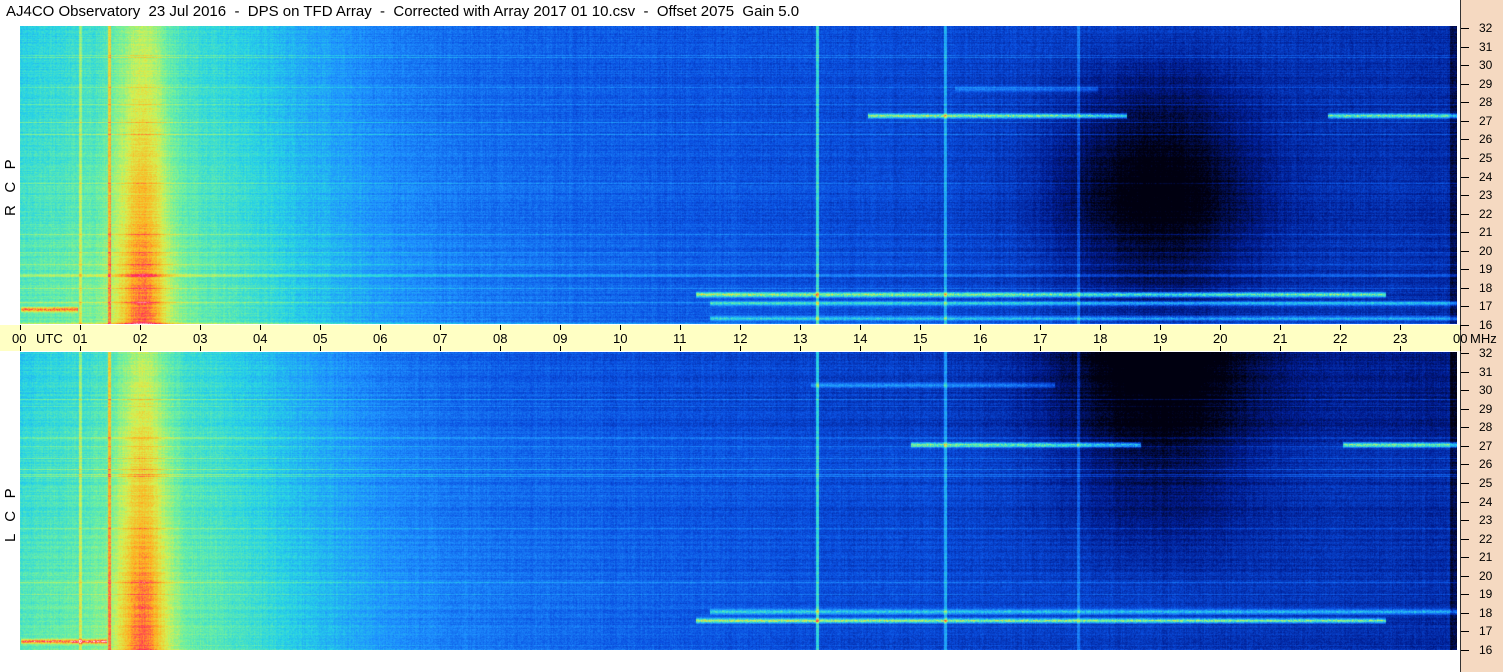  I want to click on time-tick-label: 14, so click(860, 338).